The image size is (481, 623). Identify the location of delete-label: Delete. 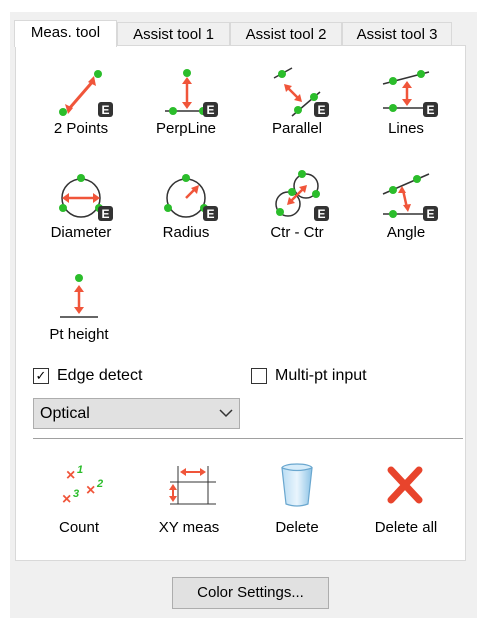
(297, 527).